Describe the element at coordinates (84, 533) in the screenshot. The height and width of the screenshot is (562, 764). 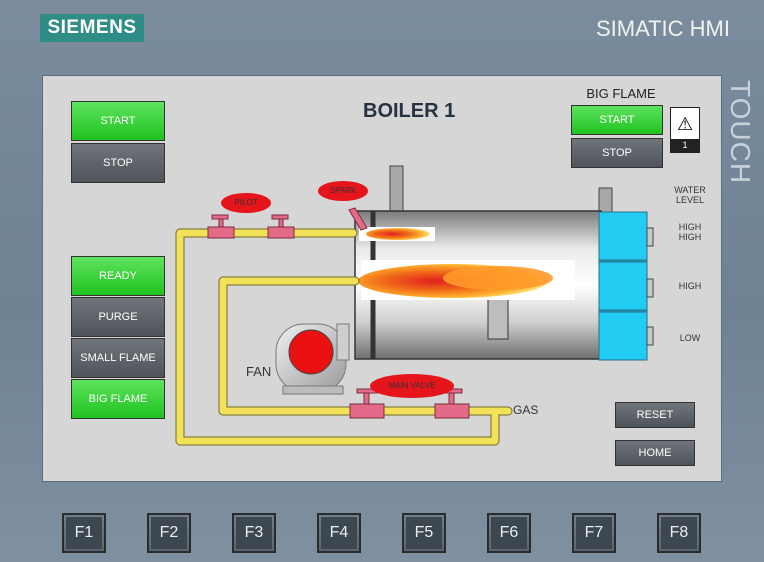
I see `f1-key: F1` at that location.